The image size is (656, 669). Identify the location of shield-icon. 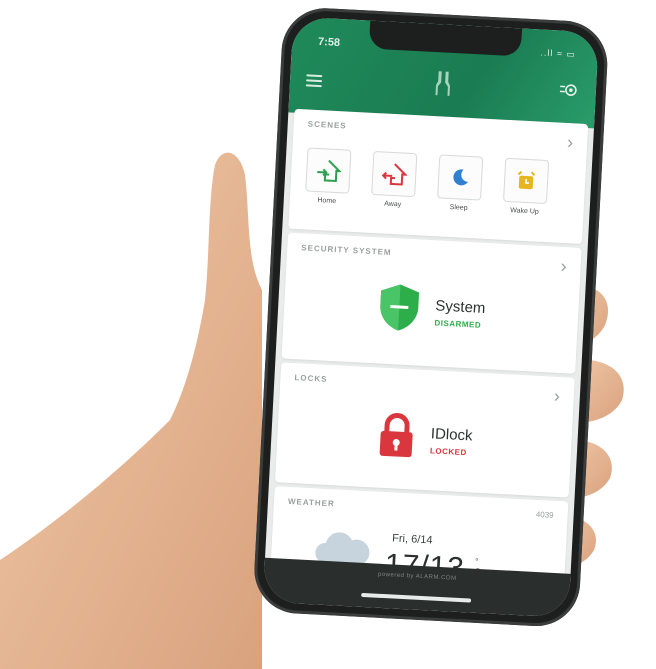
(399, 309).